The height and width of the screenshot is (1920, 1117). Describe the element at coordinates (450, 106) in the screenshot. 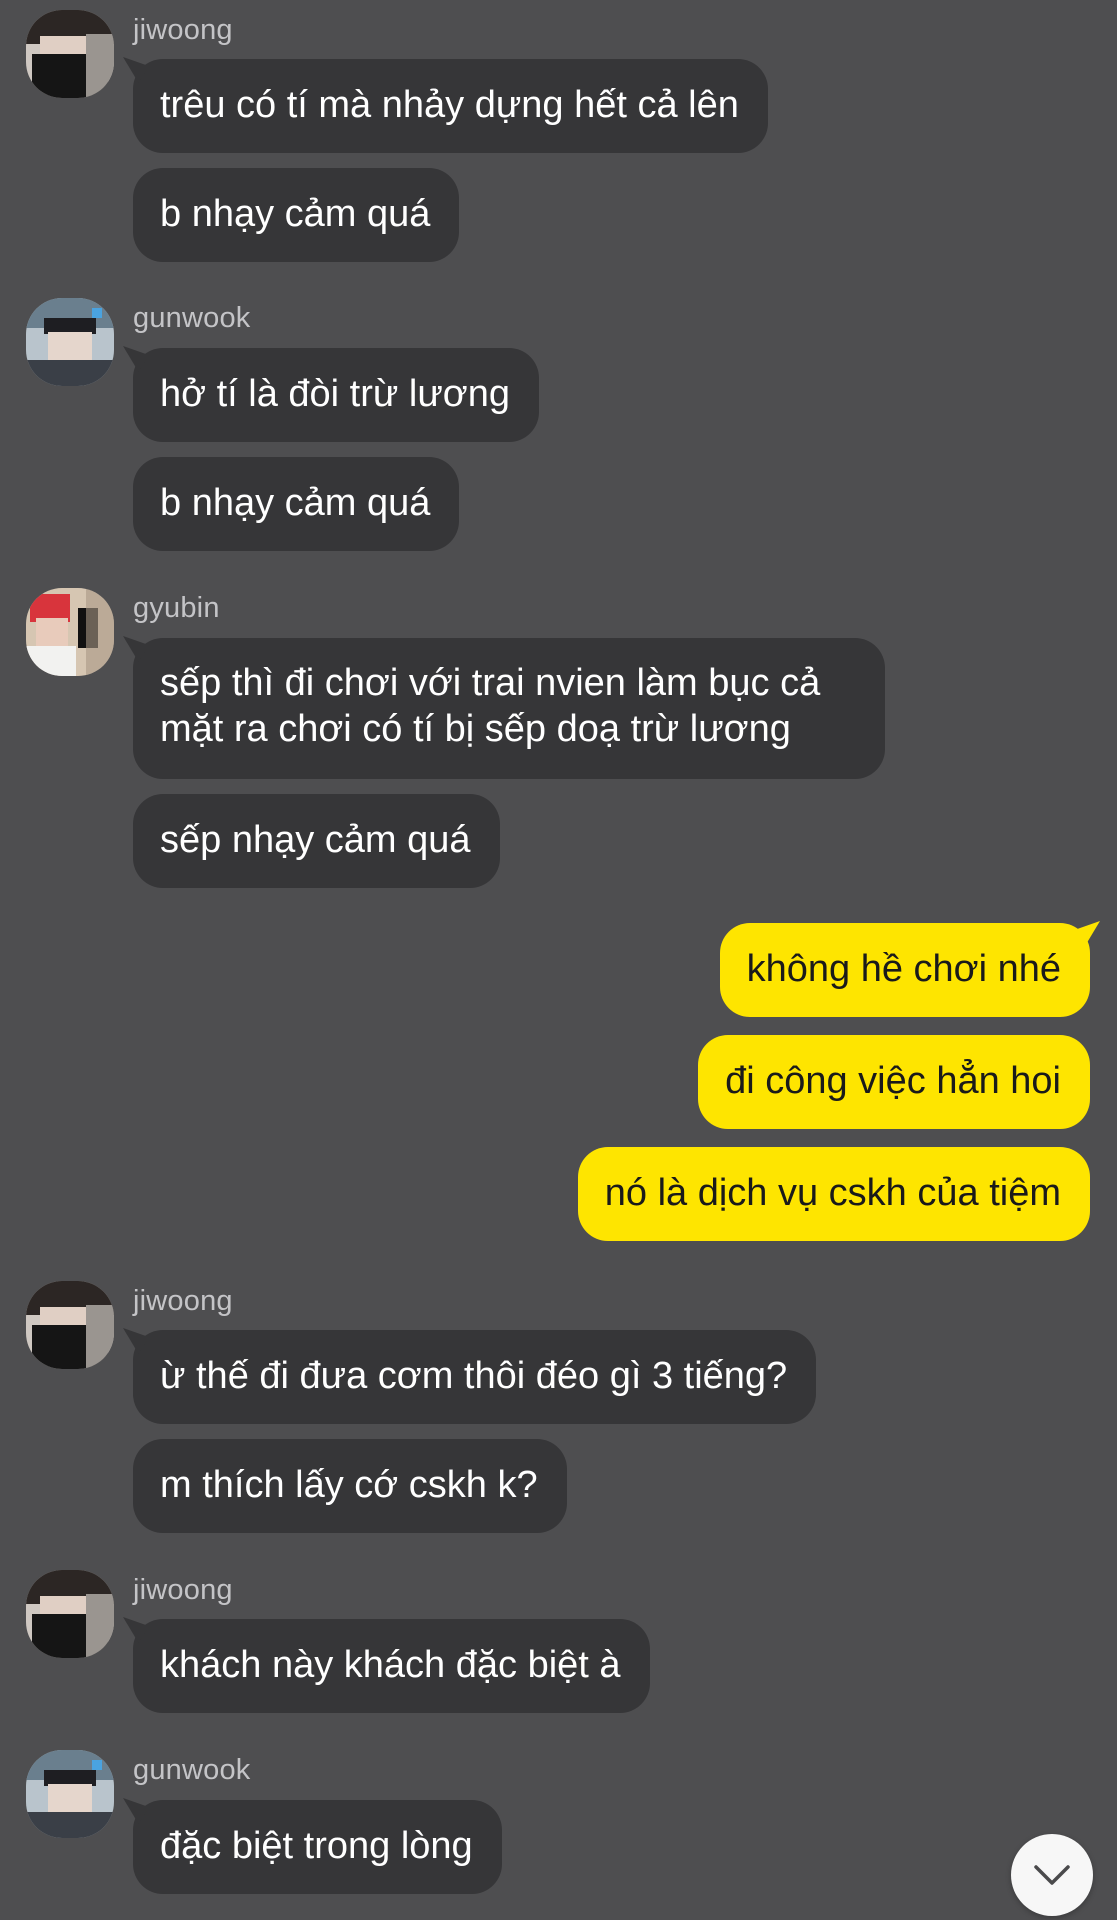

I see `incoming-message-bubble: trêu có tí mà nhảy dựng hết cả lên` at that location.